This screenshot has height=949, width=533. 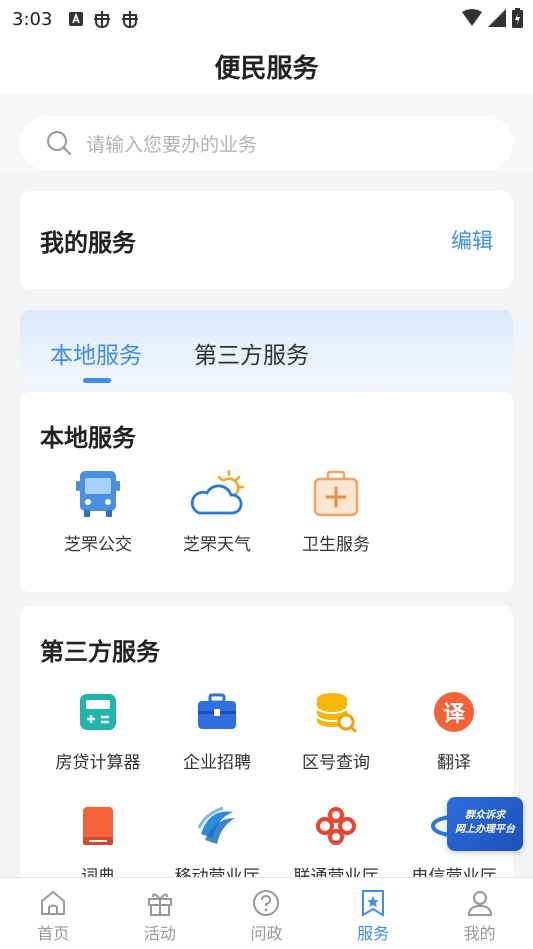 I want to click on a-notification-icon, so click(x=76, y=19).